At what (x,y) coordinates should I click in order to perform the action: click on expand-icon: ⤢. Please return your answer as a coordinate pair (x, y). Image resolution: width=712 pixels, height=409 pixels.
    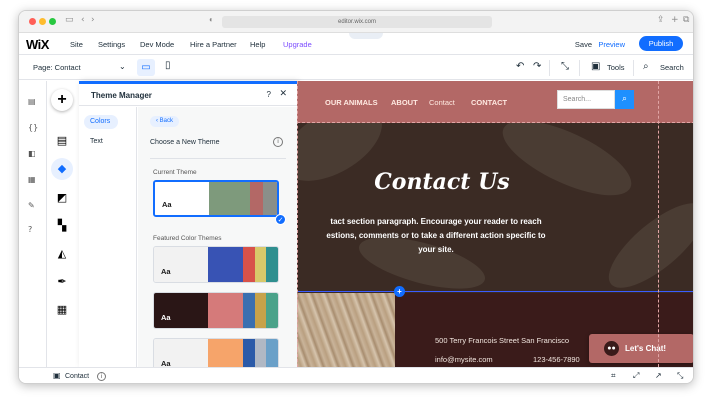
    Looking at the image, I should click on (636, 376).